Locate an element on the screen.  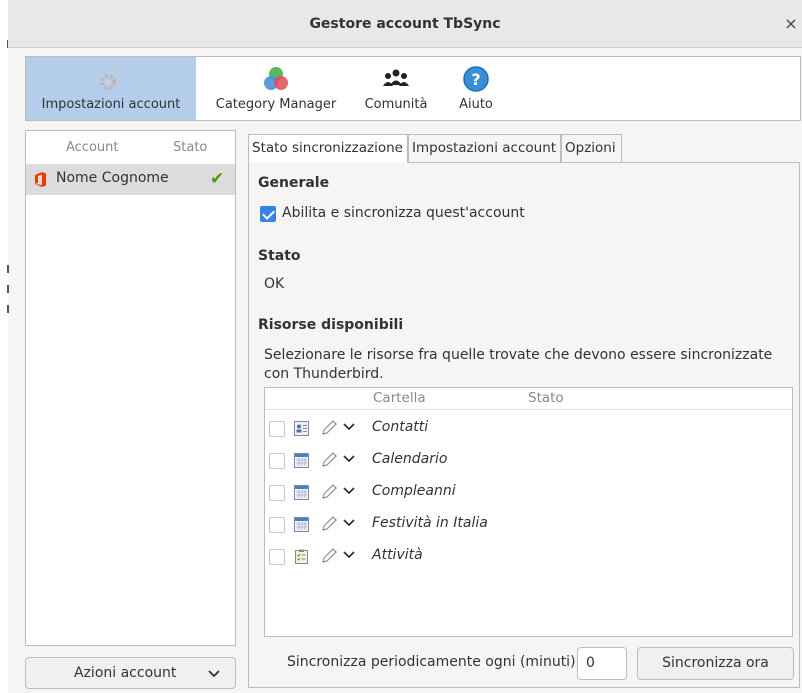
tasks-icon is located at coordinates (301, 556).